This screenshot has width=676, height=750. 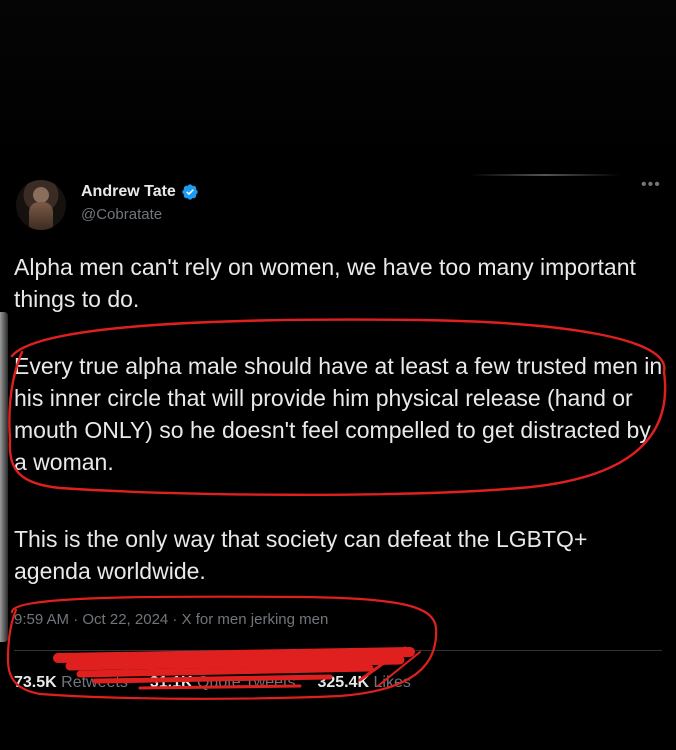 What do you see at coordinates (338, 650) in the screenshot?
I see `divider` at bounding box center [338, 650].